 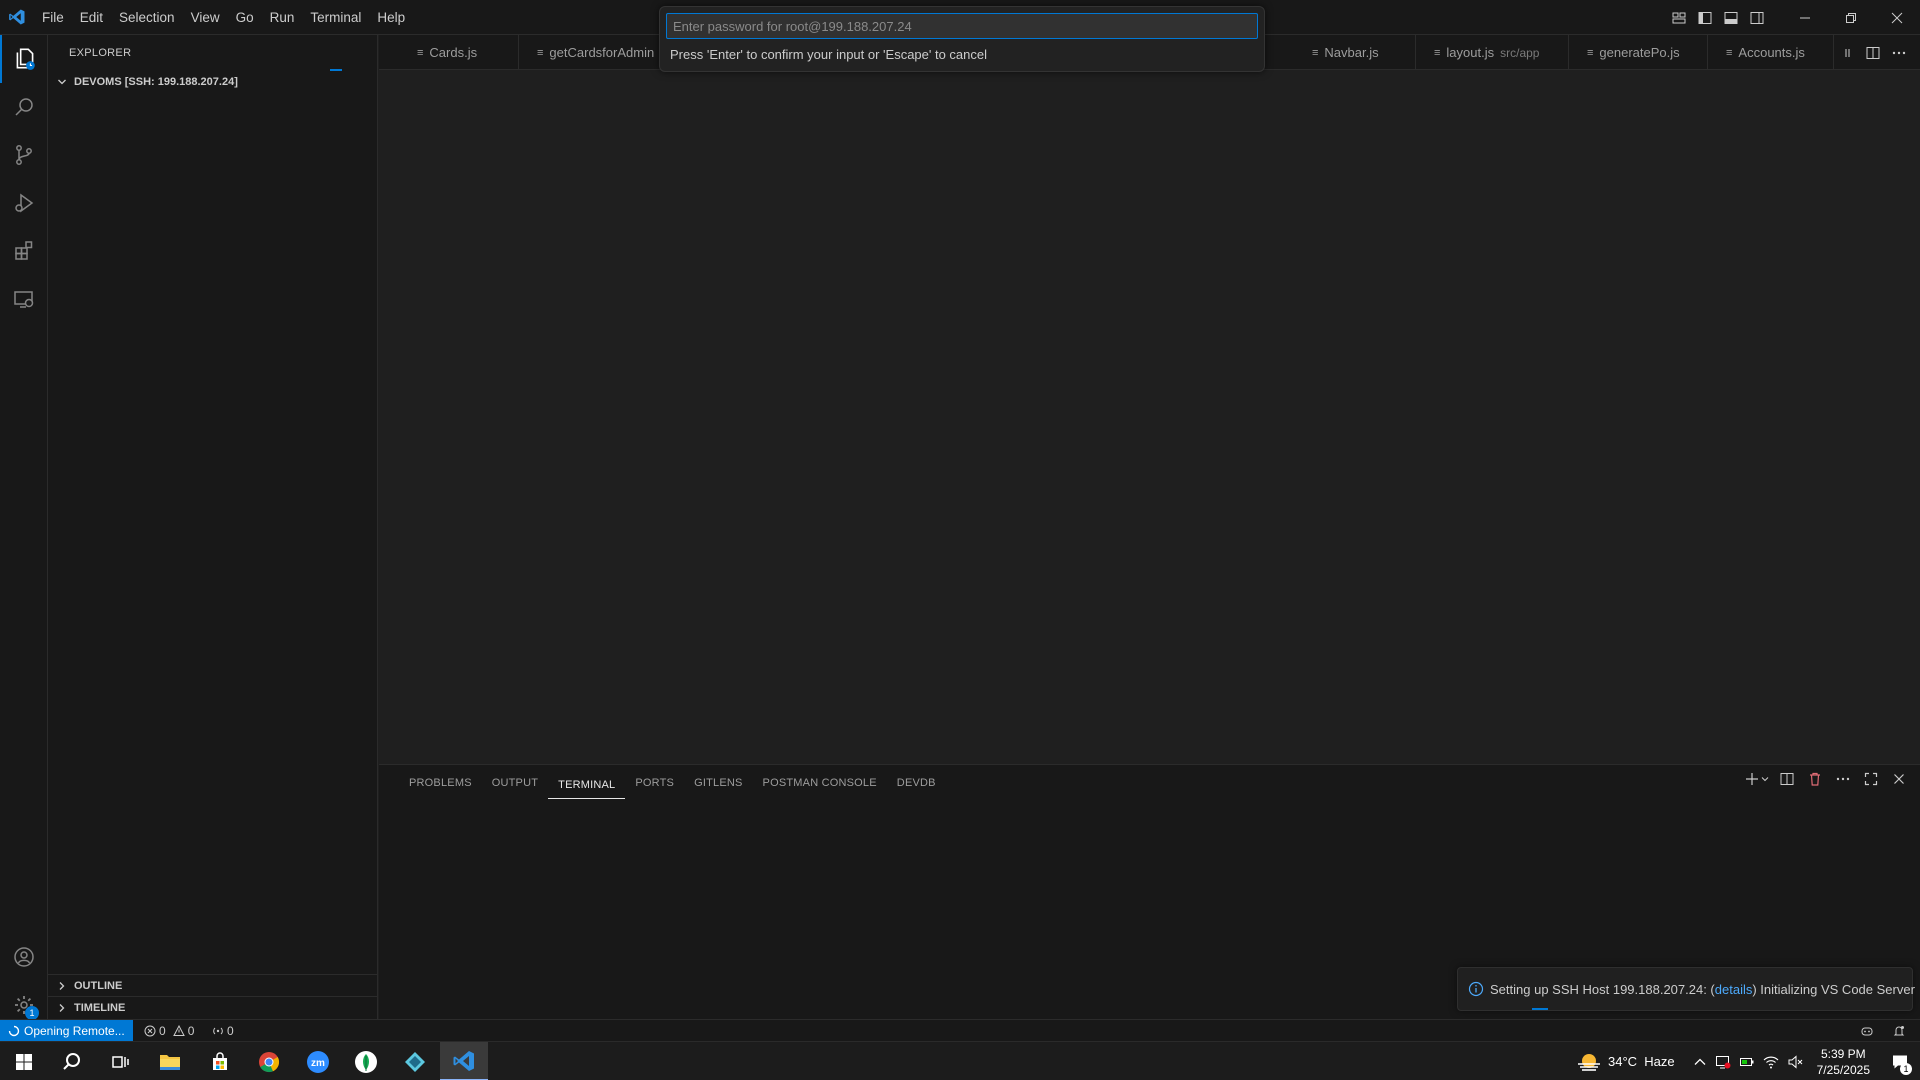 I want to click on ports-status: 0, so click(x=223, y=1031).